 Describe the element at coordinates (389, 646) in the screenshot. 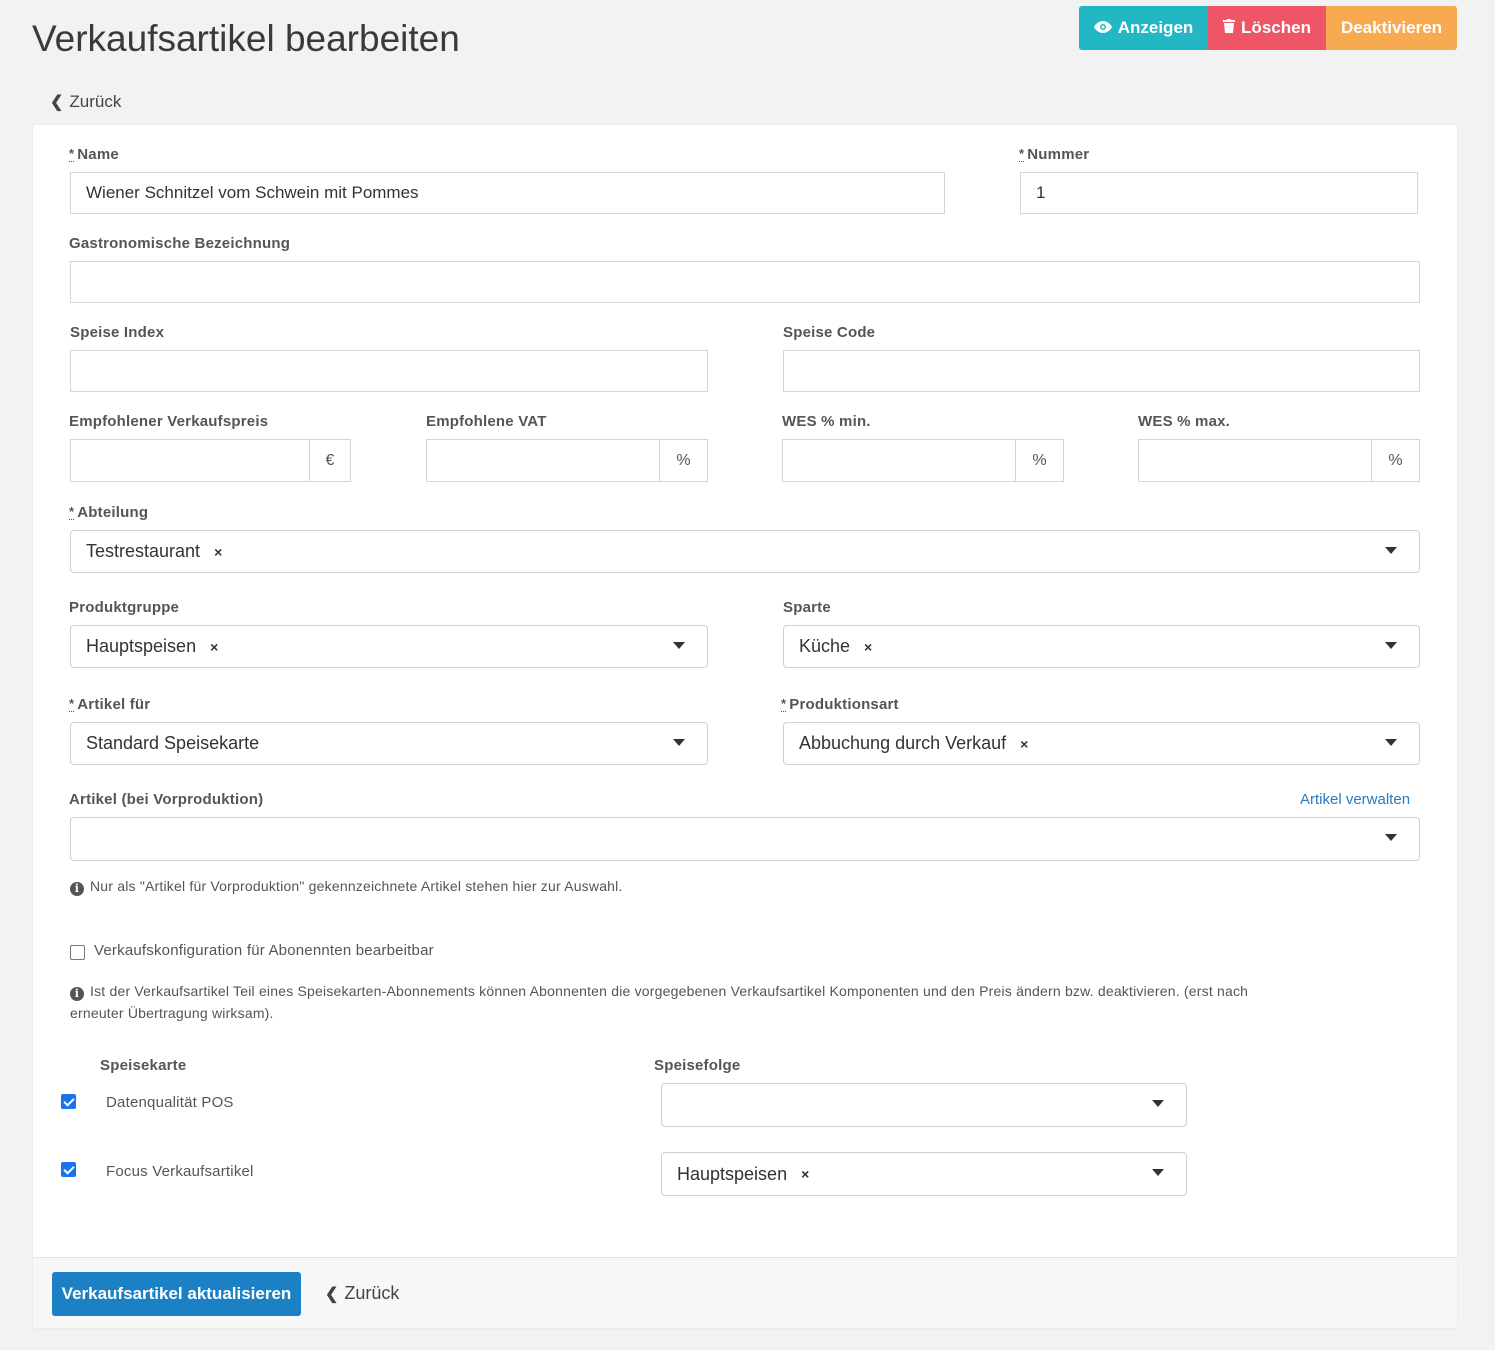

I see `product-group-select: Hauptspeisen ×` at that location.